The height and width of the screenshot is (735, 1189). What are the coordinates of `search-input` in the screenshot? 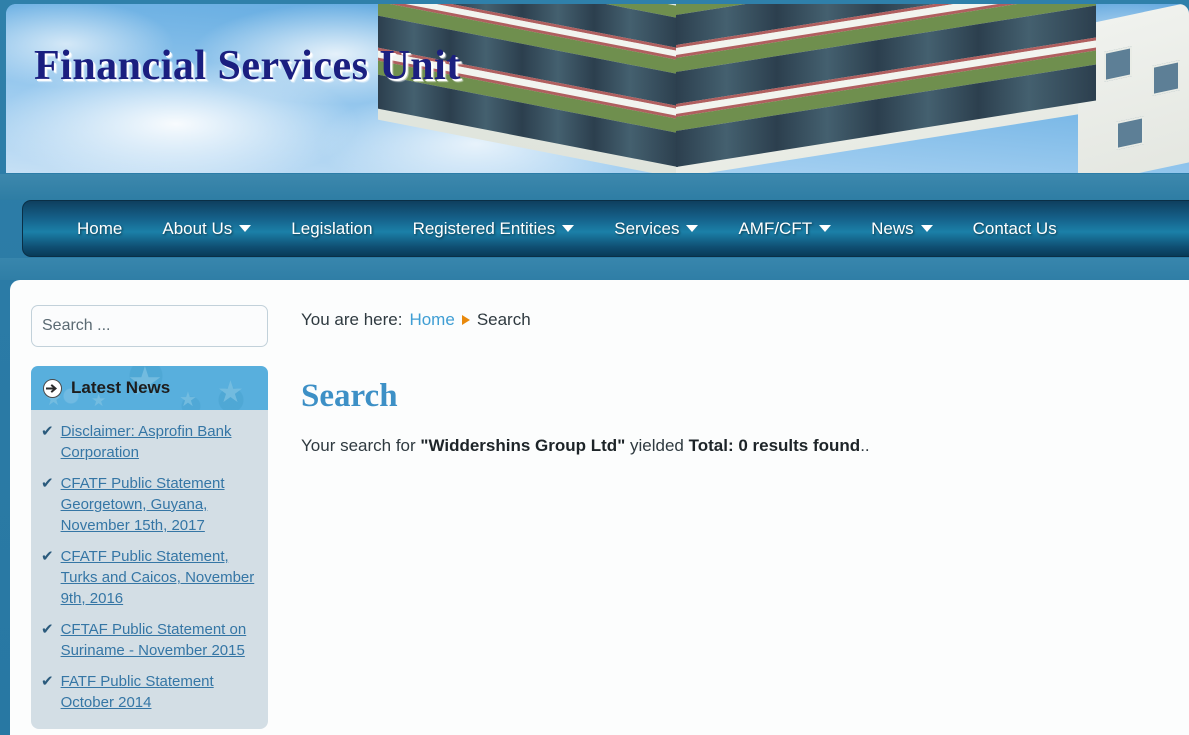 It's located at (149, 326).